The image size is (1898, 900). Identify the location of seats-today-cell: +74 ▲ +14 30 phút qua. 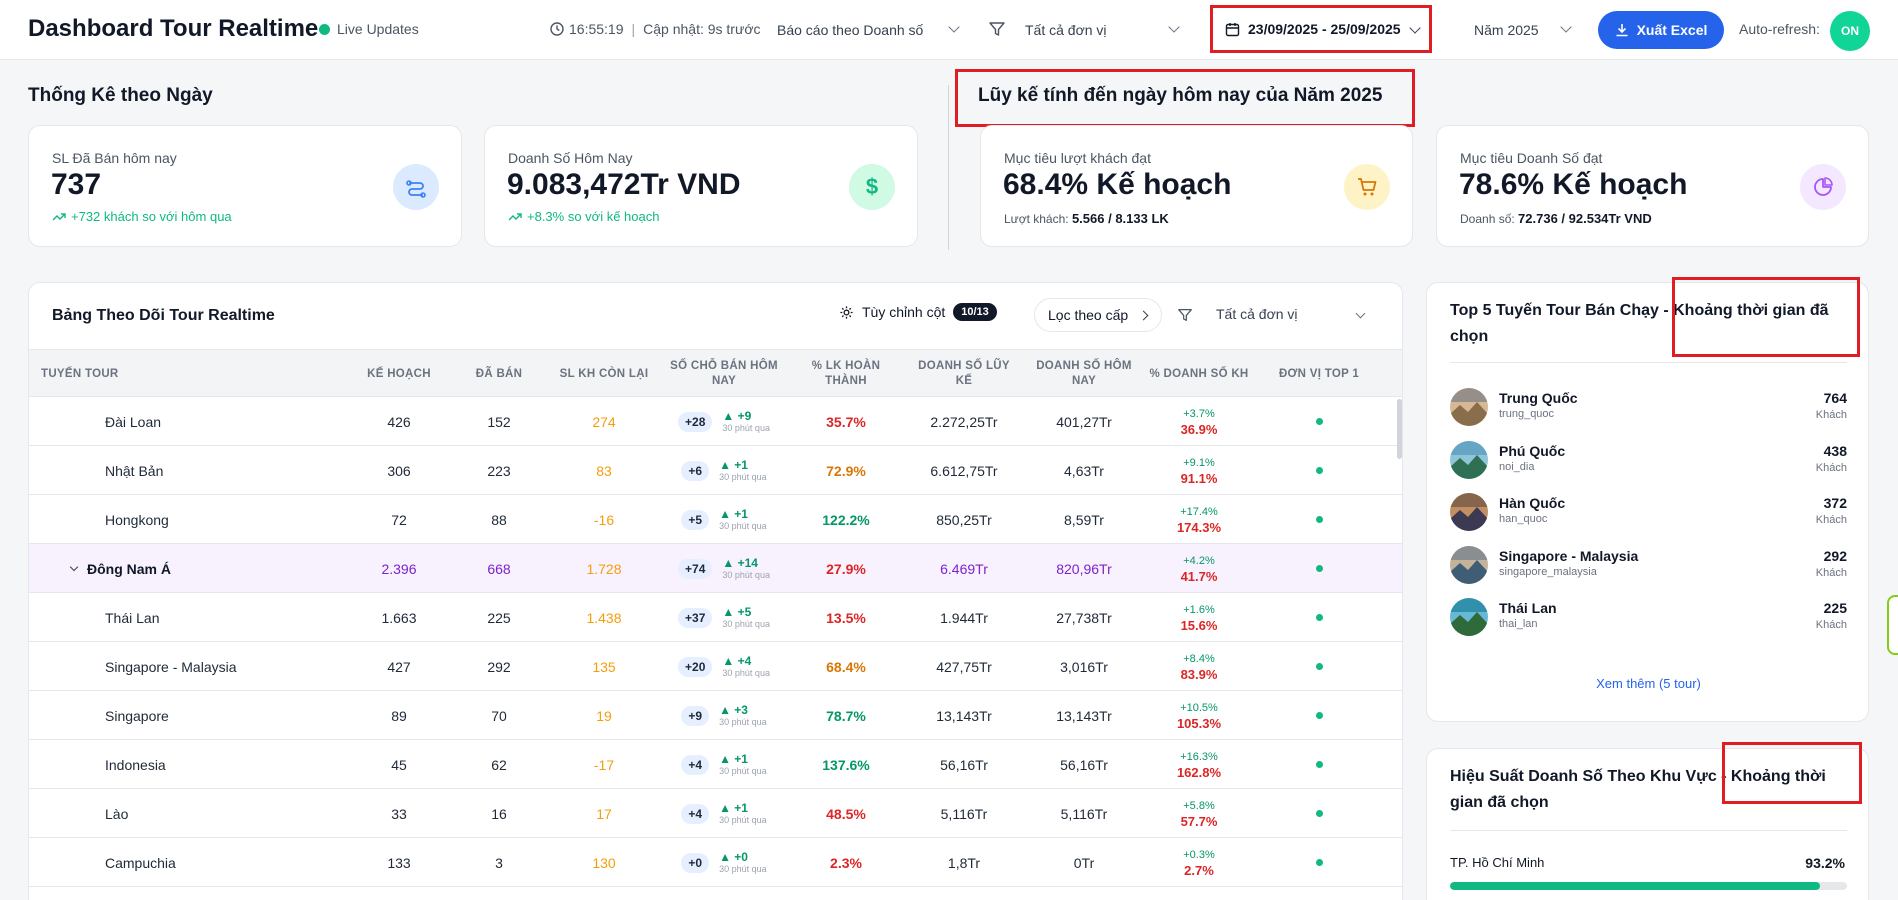
(724, 568).